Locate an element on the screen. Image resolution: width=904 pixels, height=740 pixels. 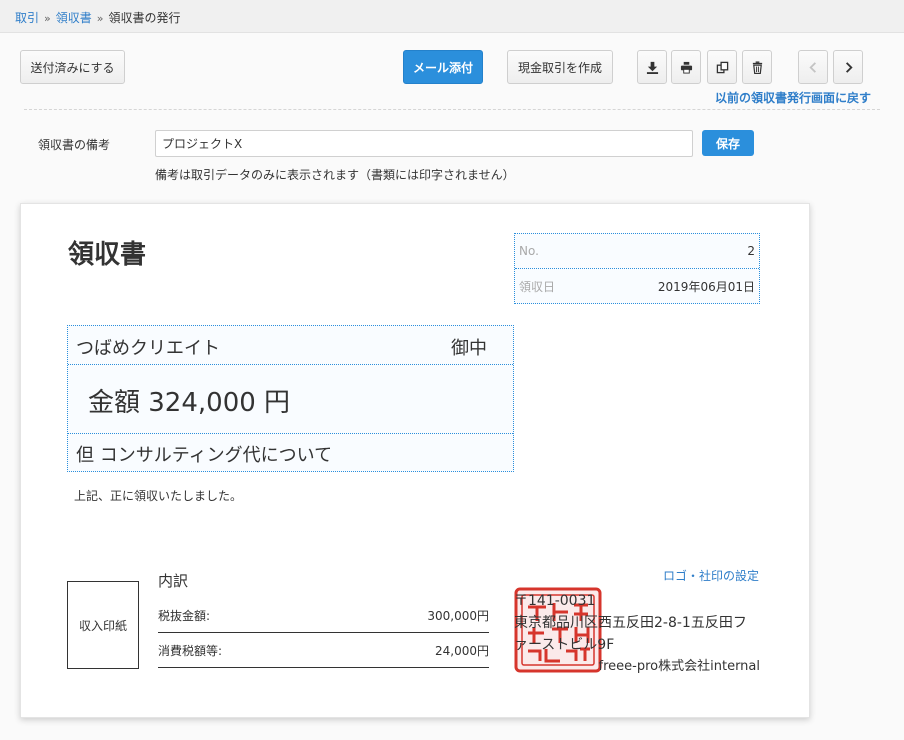
print-icon is located at coordinates (686, 67).